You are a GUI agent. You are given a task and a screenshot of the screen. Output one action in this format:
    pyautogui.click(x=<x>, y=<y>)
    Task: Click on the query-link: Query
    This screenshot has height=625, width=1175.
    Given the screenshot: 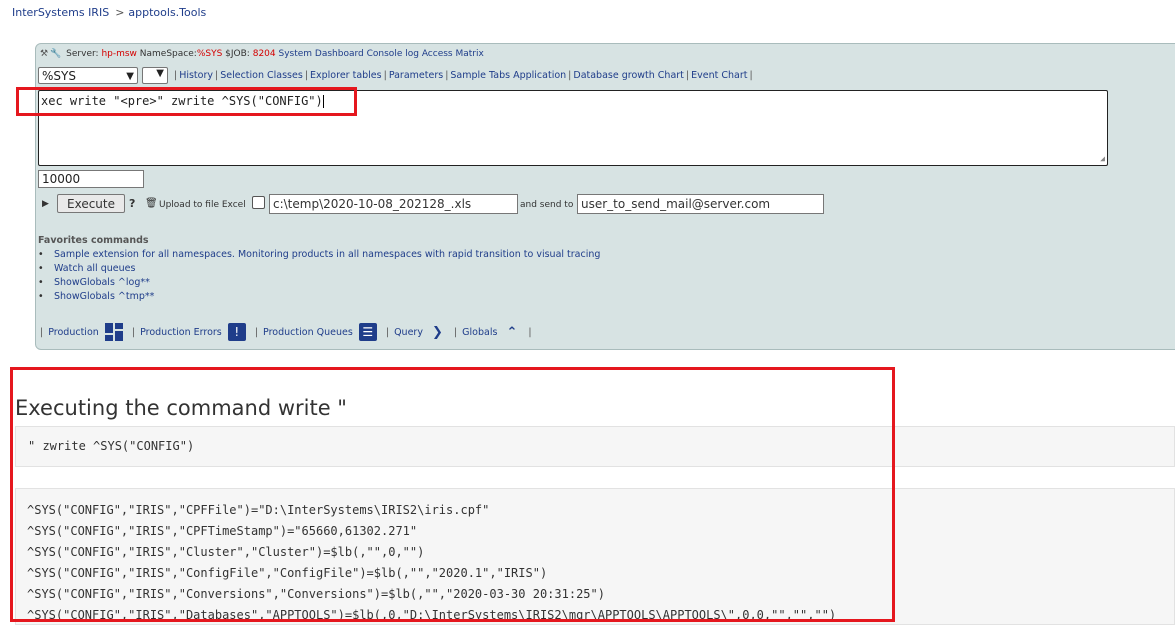 What is the action you would take?
    pyautogui.click(x=408, y=332)
    